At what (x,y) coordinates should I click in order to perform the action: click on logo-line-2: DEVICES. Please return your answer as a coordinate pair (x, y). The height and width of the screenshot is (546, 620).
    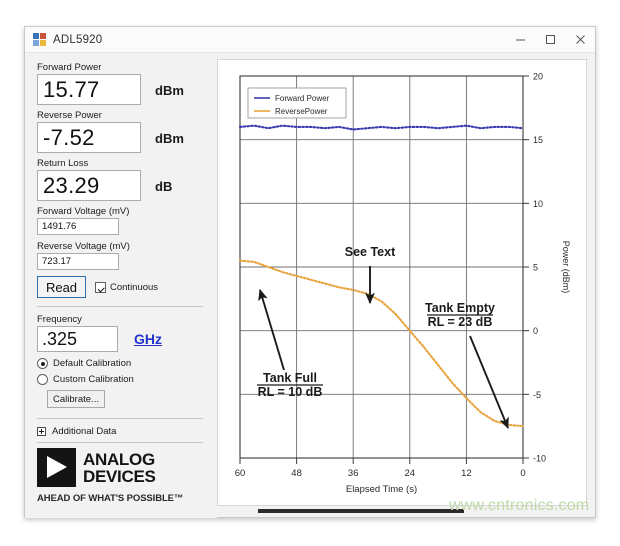
    Looking at the image, I should click on (119, 476).